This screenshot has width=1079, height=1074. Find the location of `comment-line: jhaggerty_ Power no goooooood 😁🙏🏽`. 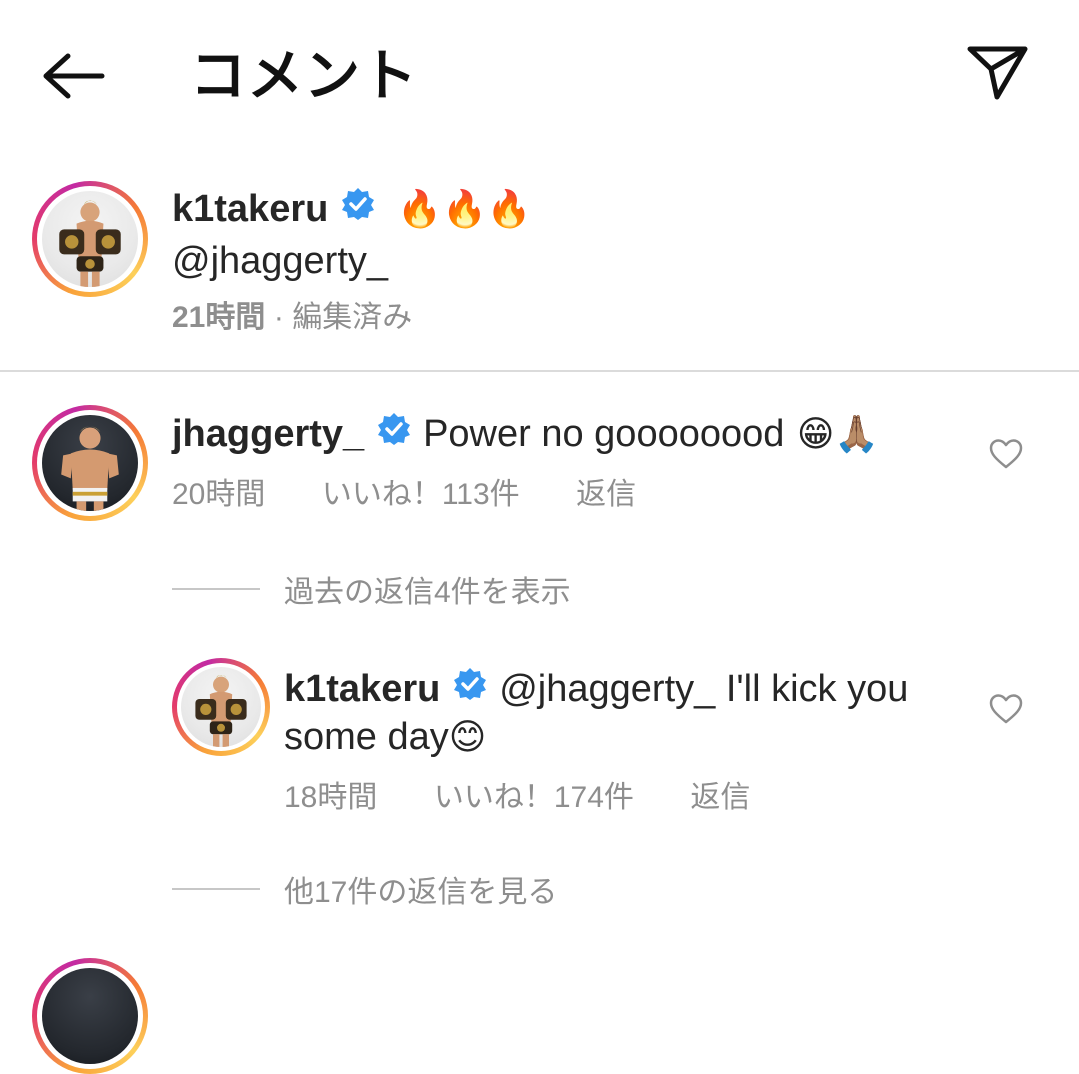

comment-line: jhaggerty_ Power no goooooood 😁🙏🏽 is located at coordinates (525, 441).